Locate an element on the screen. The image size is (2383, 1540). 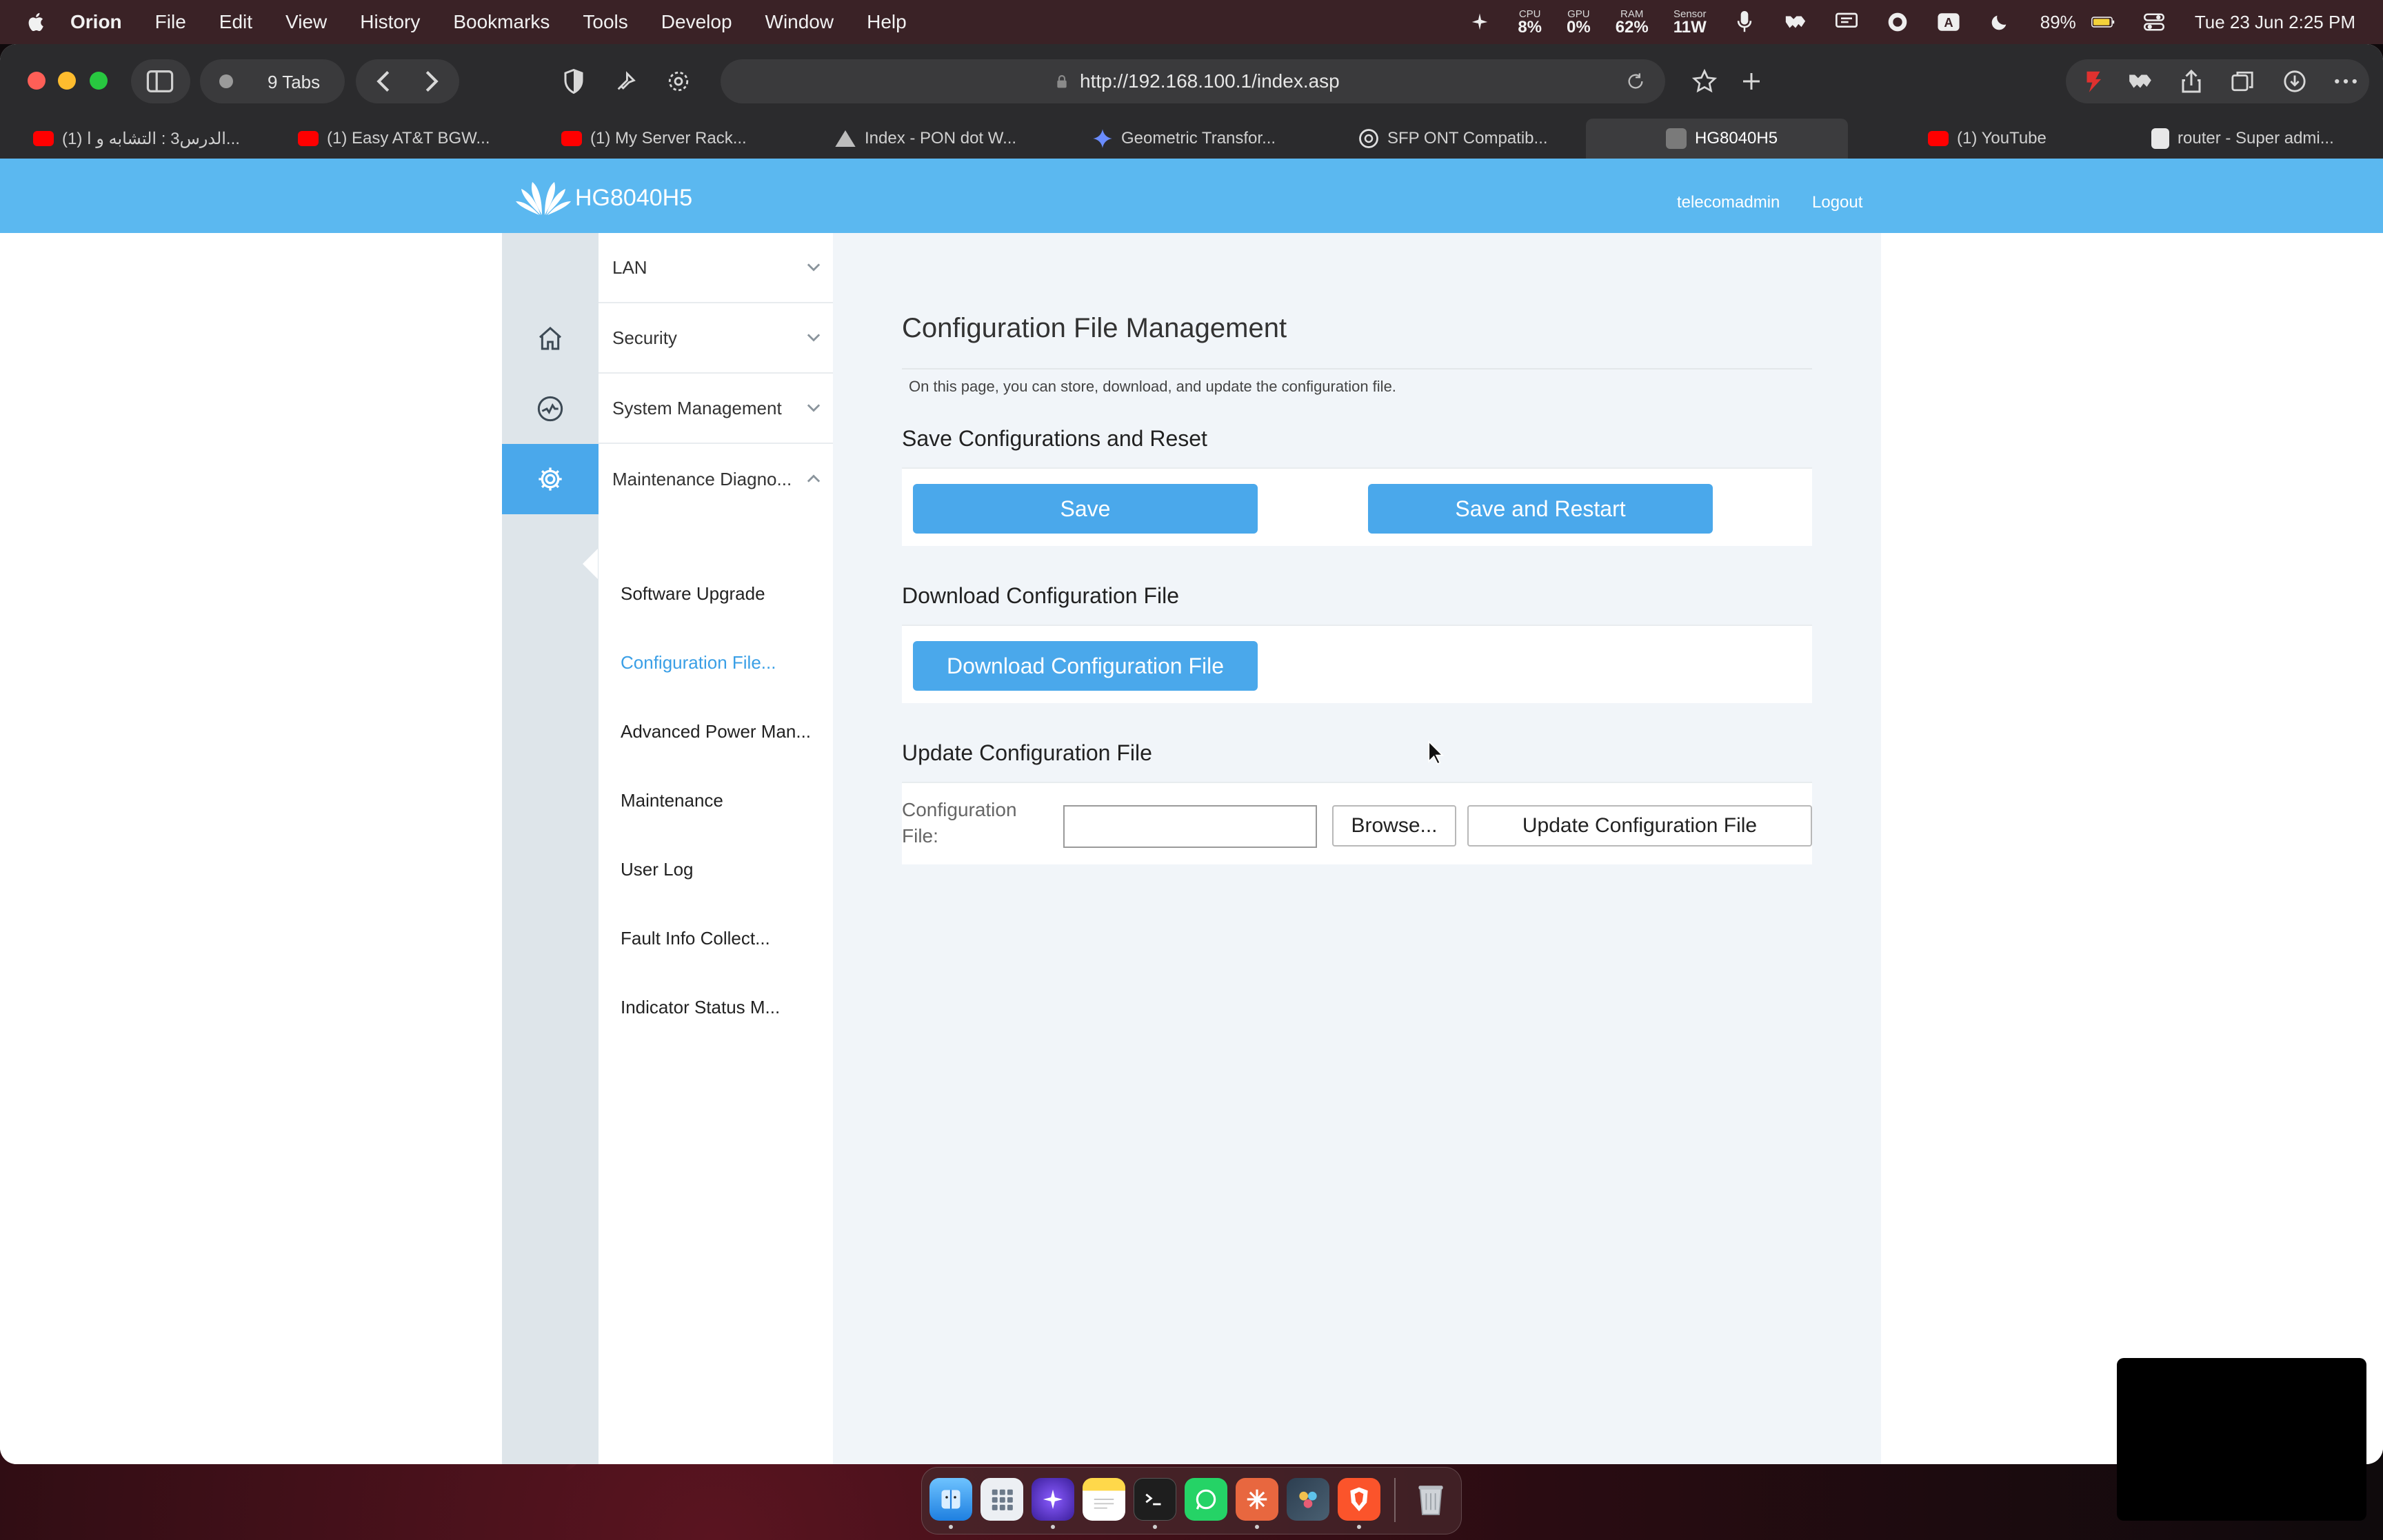
tabs-overview-icon is located at coordinates (2242, 82).